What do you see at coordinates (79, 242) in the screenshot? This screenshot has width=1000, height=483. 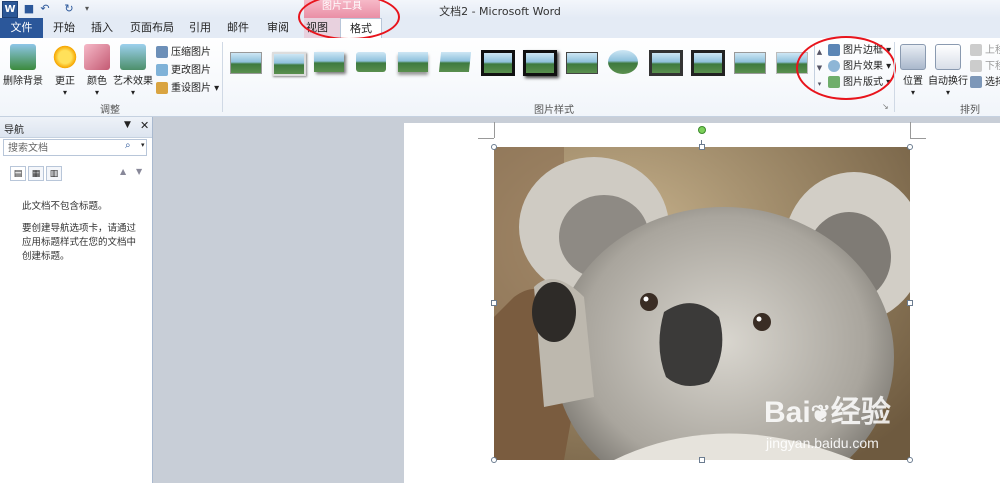 I see `nav-message-line2: 要创建导航选项卡，请通过应用标题样式在您的文档中创建标题。` at bounding box center [79, 242].